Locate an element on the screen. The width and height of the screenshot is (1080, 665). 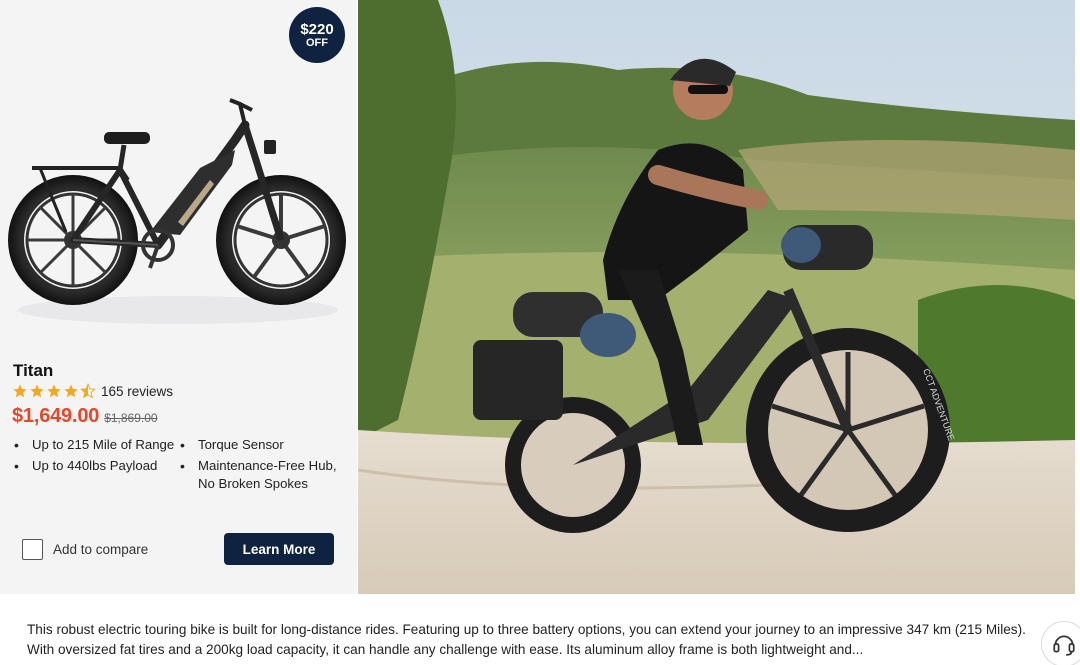
discount-amount: $220 is located at coordinates (317, 29).